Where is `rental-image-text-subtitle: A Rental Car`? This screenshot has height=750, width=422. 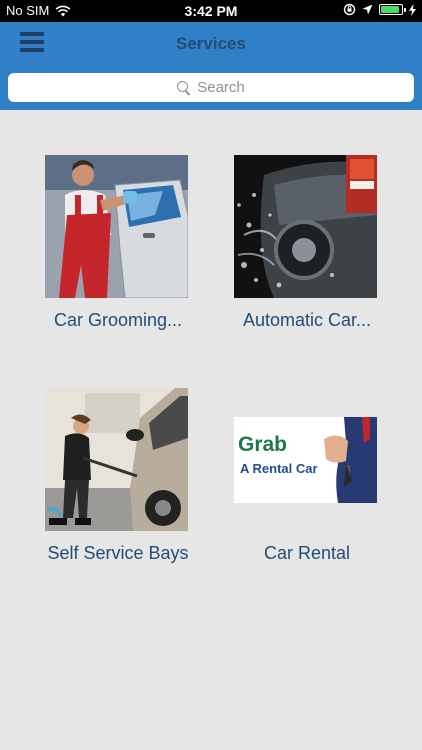 rental-image-text-subtitle: A Rental Car is located at coordinates (279, 468).